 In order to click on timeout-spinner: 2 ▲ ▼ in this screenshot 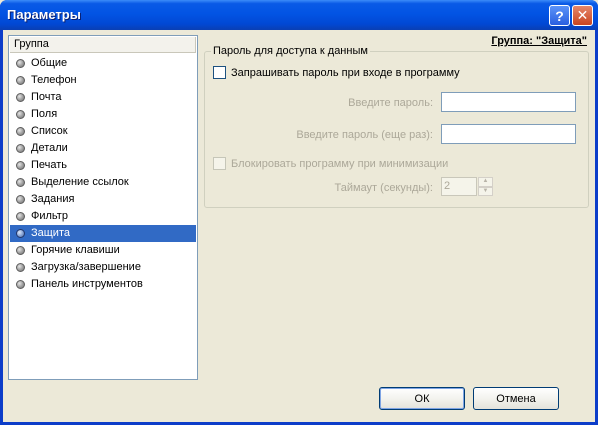, I will do `click(467, 186)`.